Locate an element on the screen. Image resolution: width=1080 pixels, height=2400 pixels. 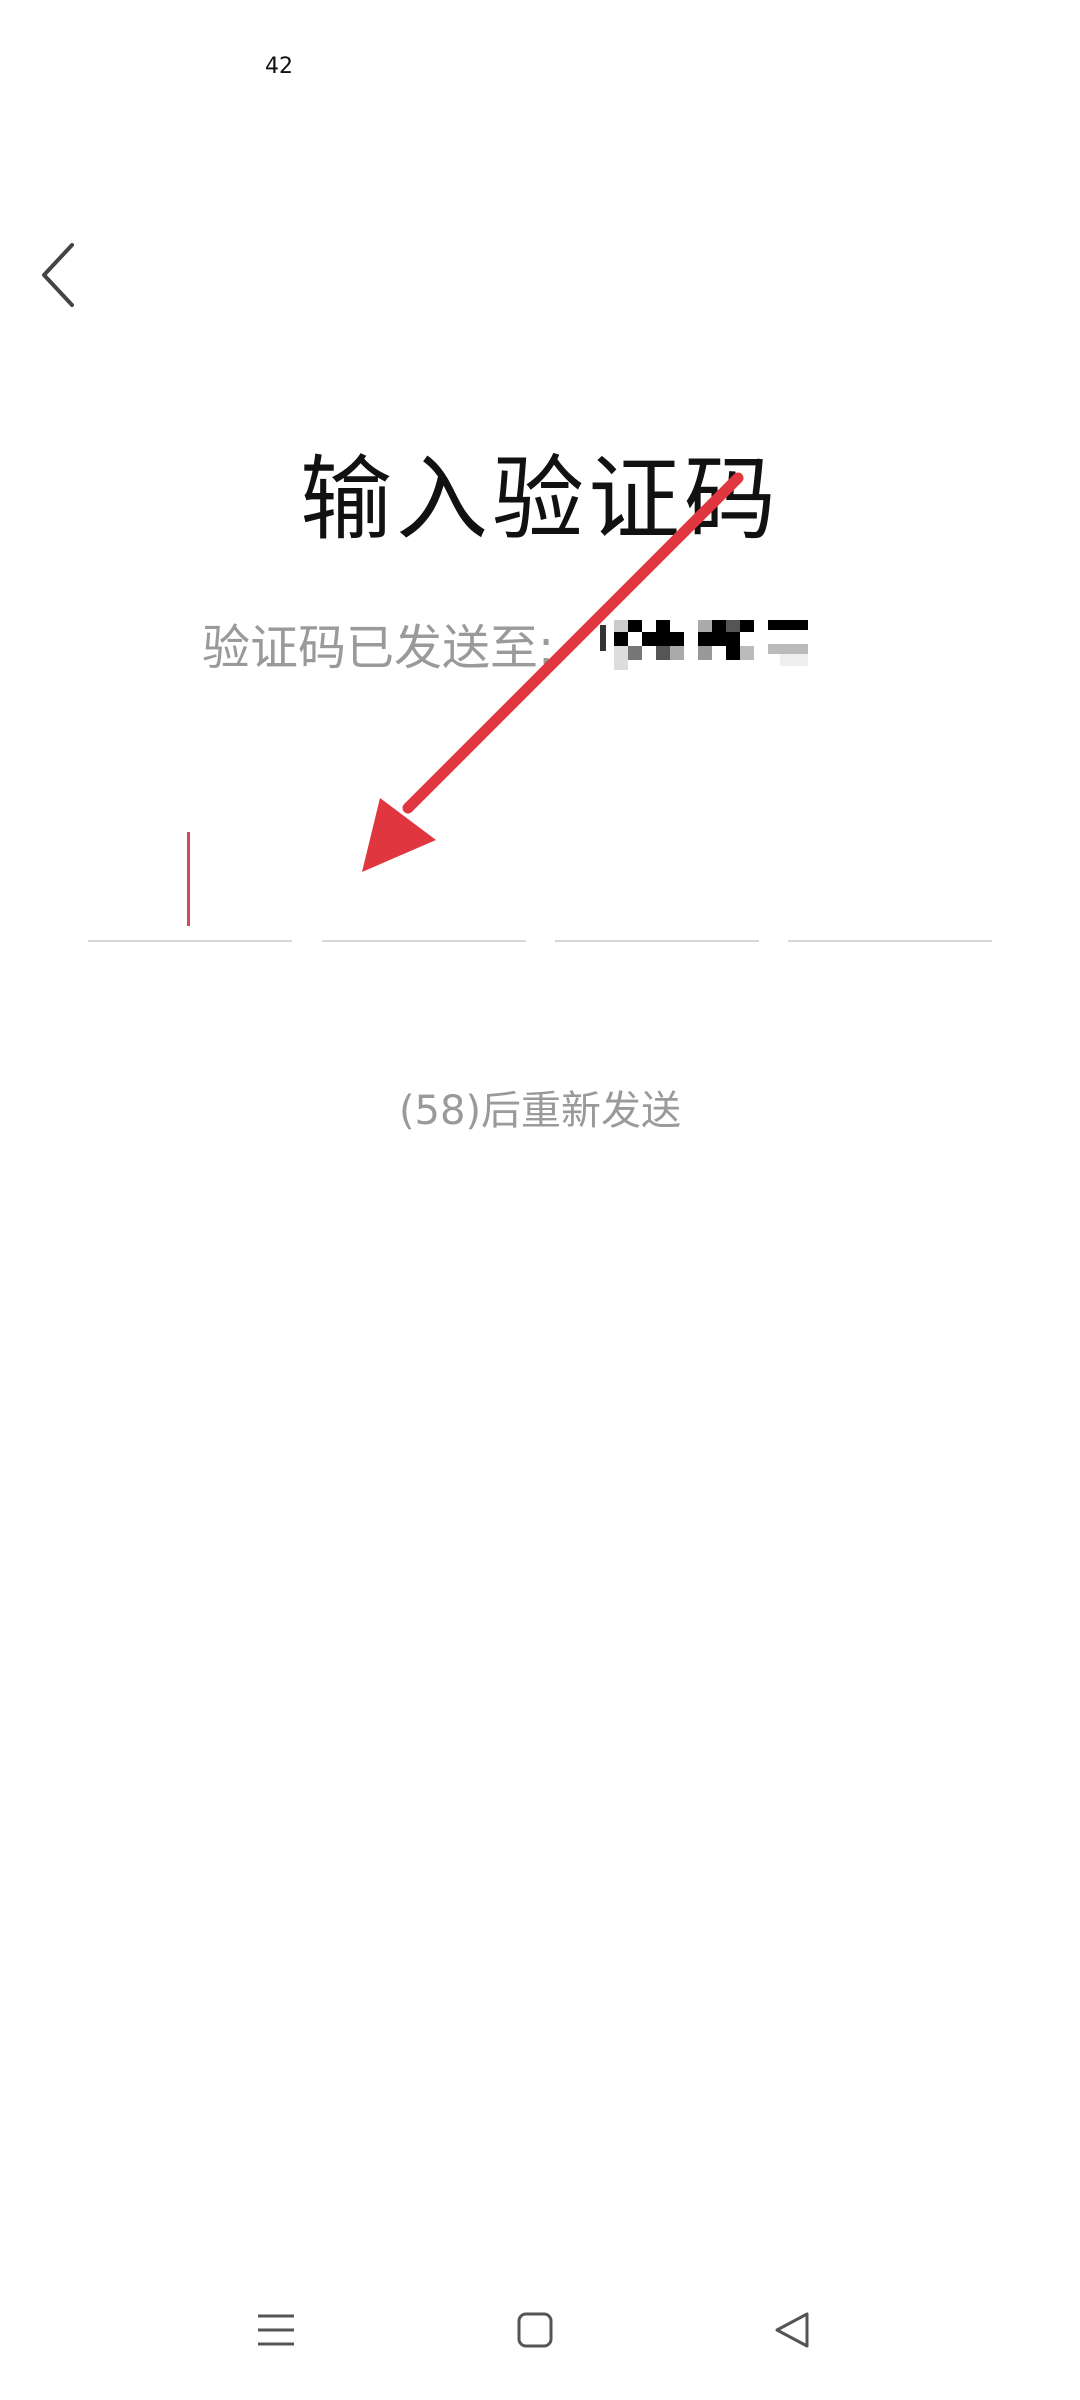
annotation-arrow is located at coordinates (553, 672).